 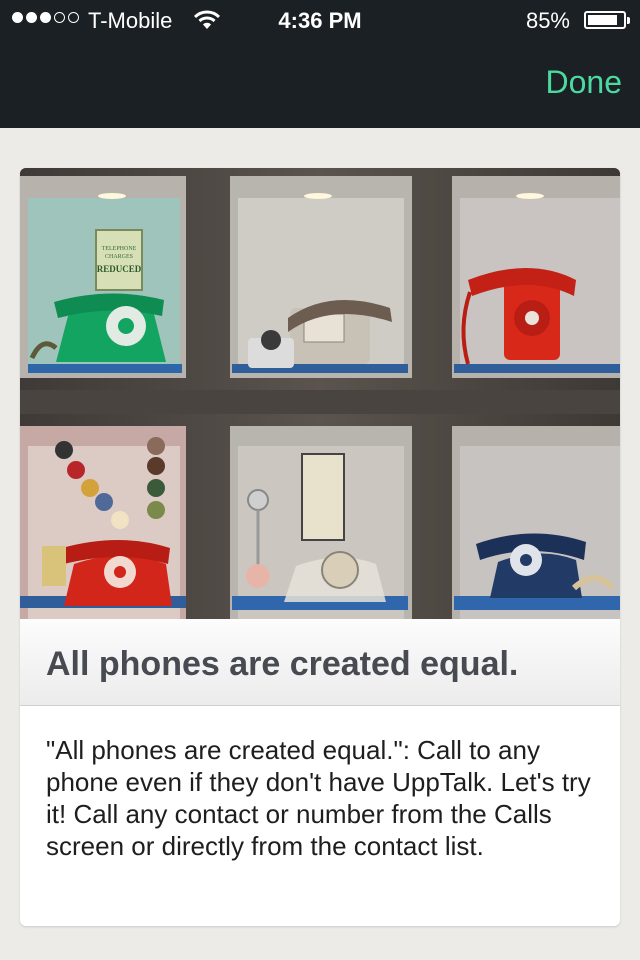 I want to click on status-bar: T-Mobile 4:36 PM 85%, so click(x=320, y=20).